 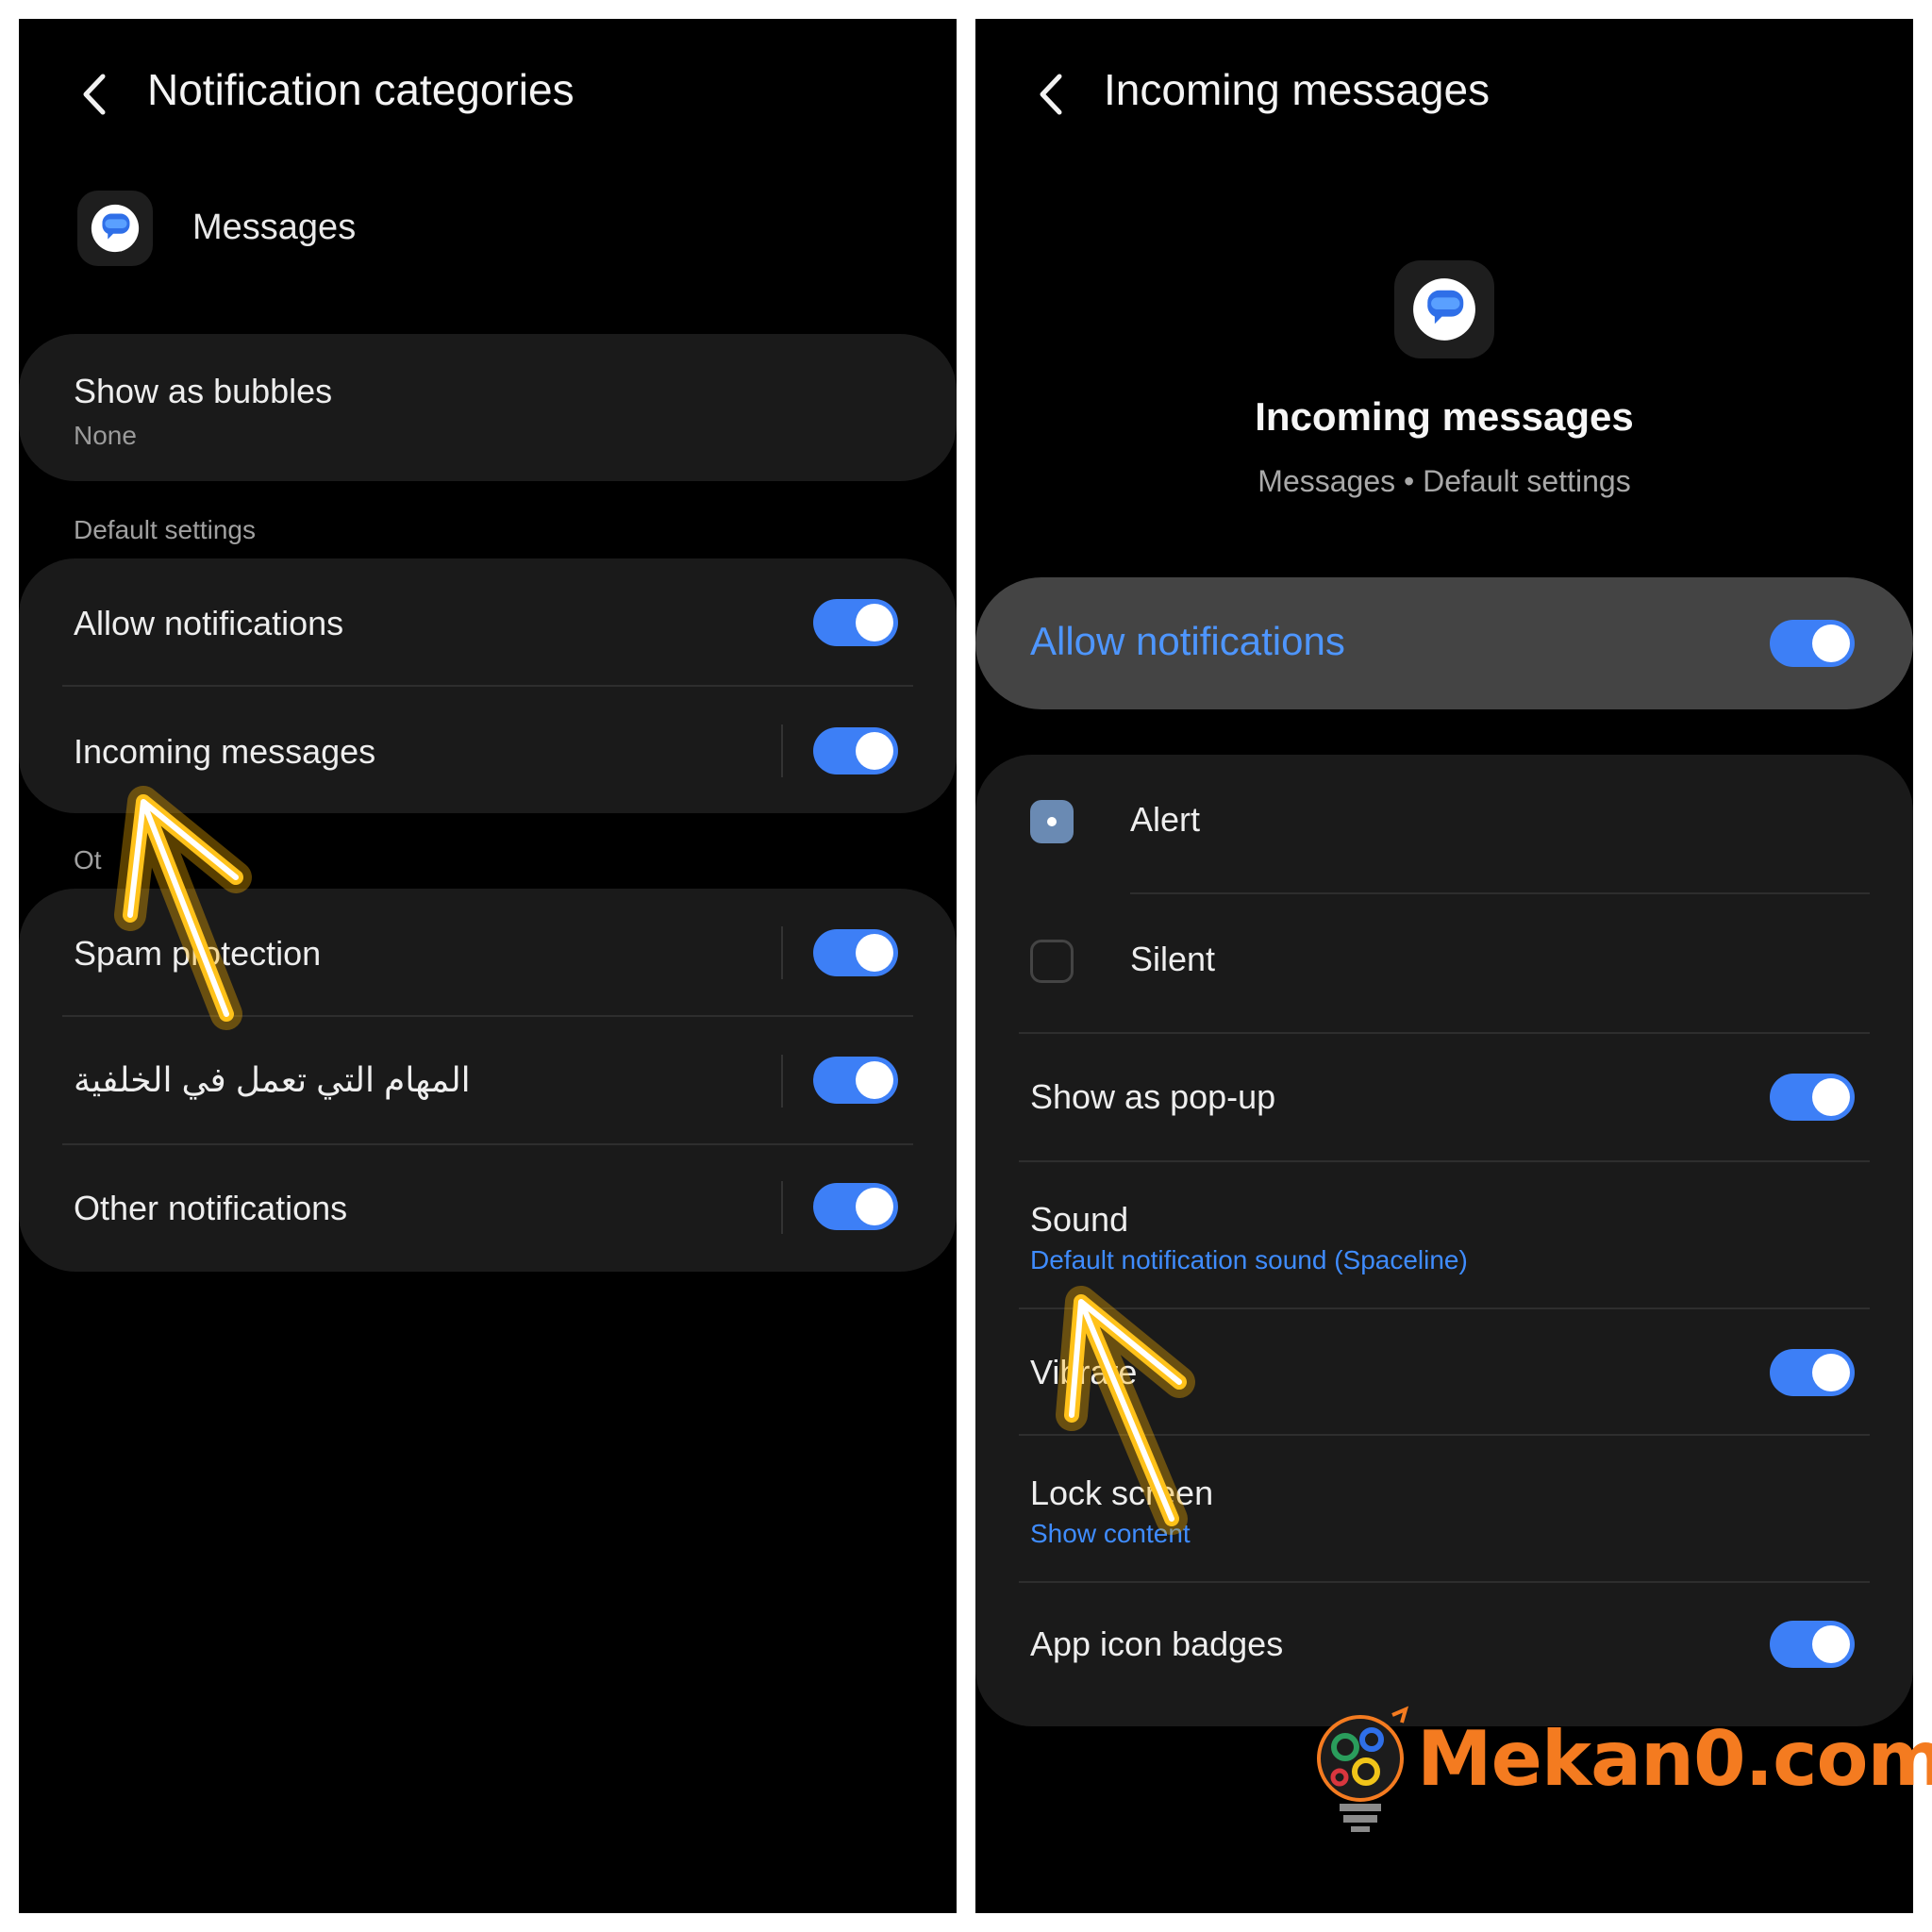 I want to click on vibrate-label: Vibrate, so click(x=1084, y=1372).